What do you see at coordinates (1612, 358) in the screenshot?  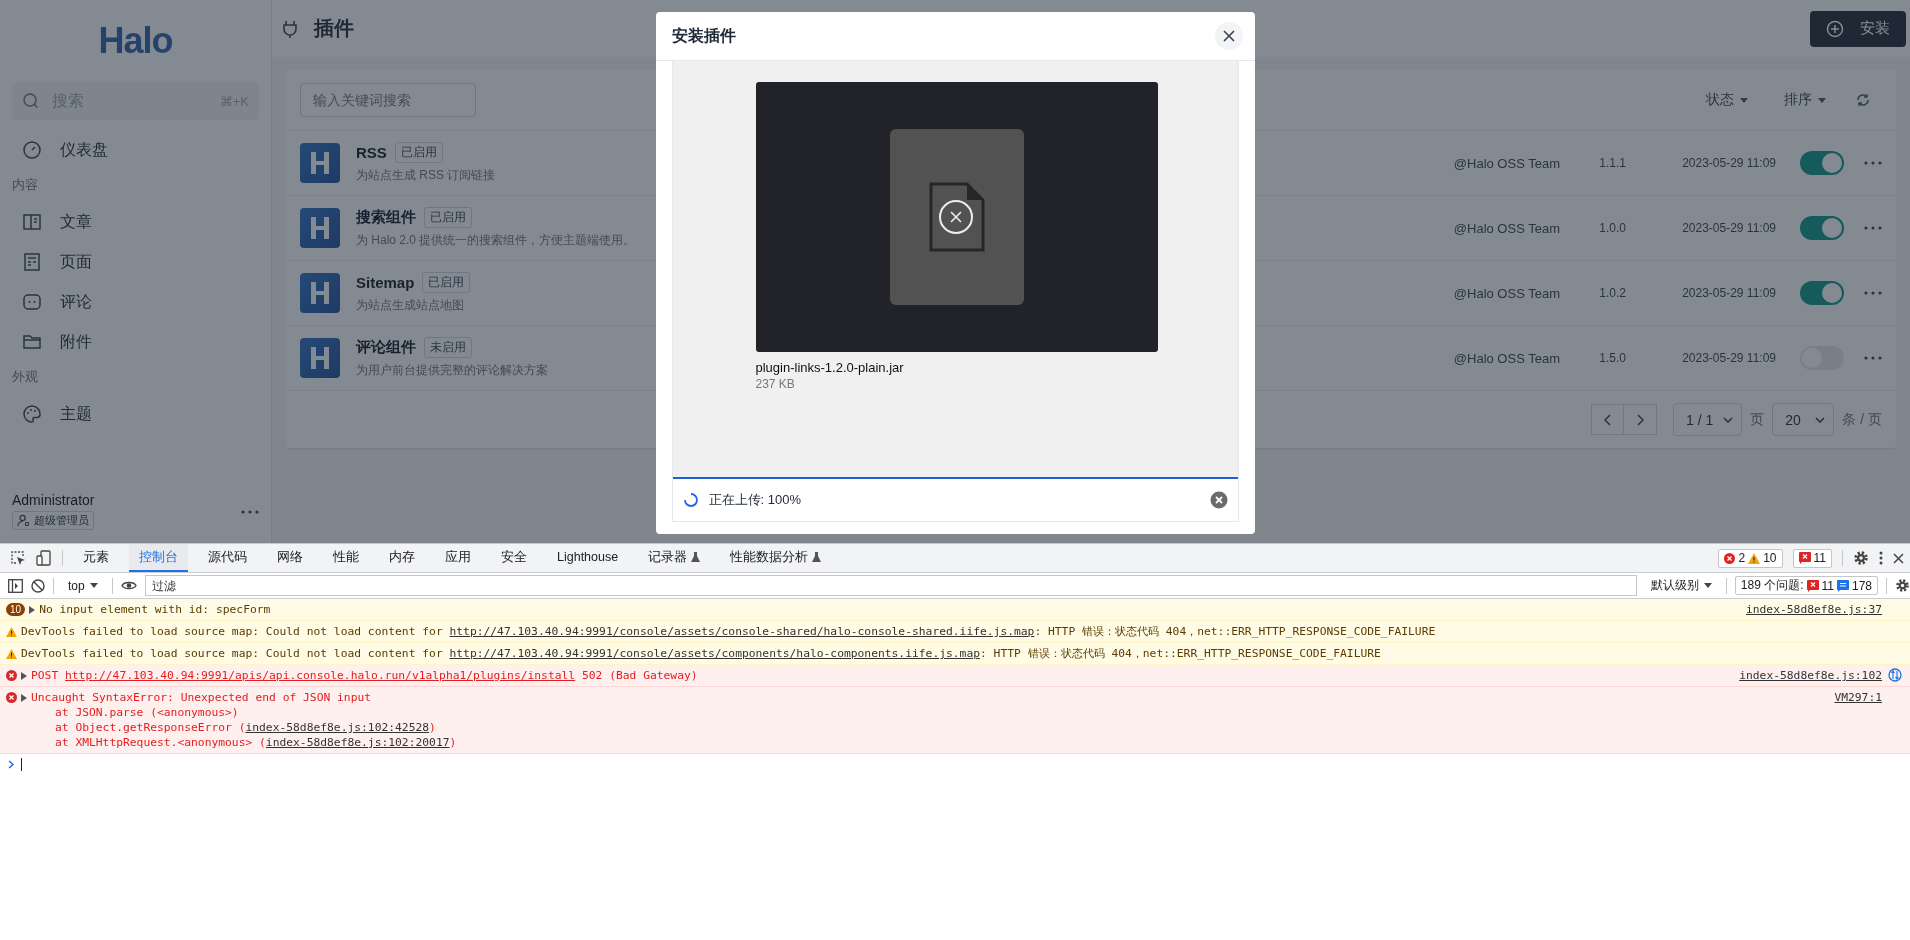 I see `plugin-version: 1.5.0` at bounding box center [1612, 358].